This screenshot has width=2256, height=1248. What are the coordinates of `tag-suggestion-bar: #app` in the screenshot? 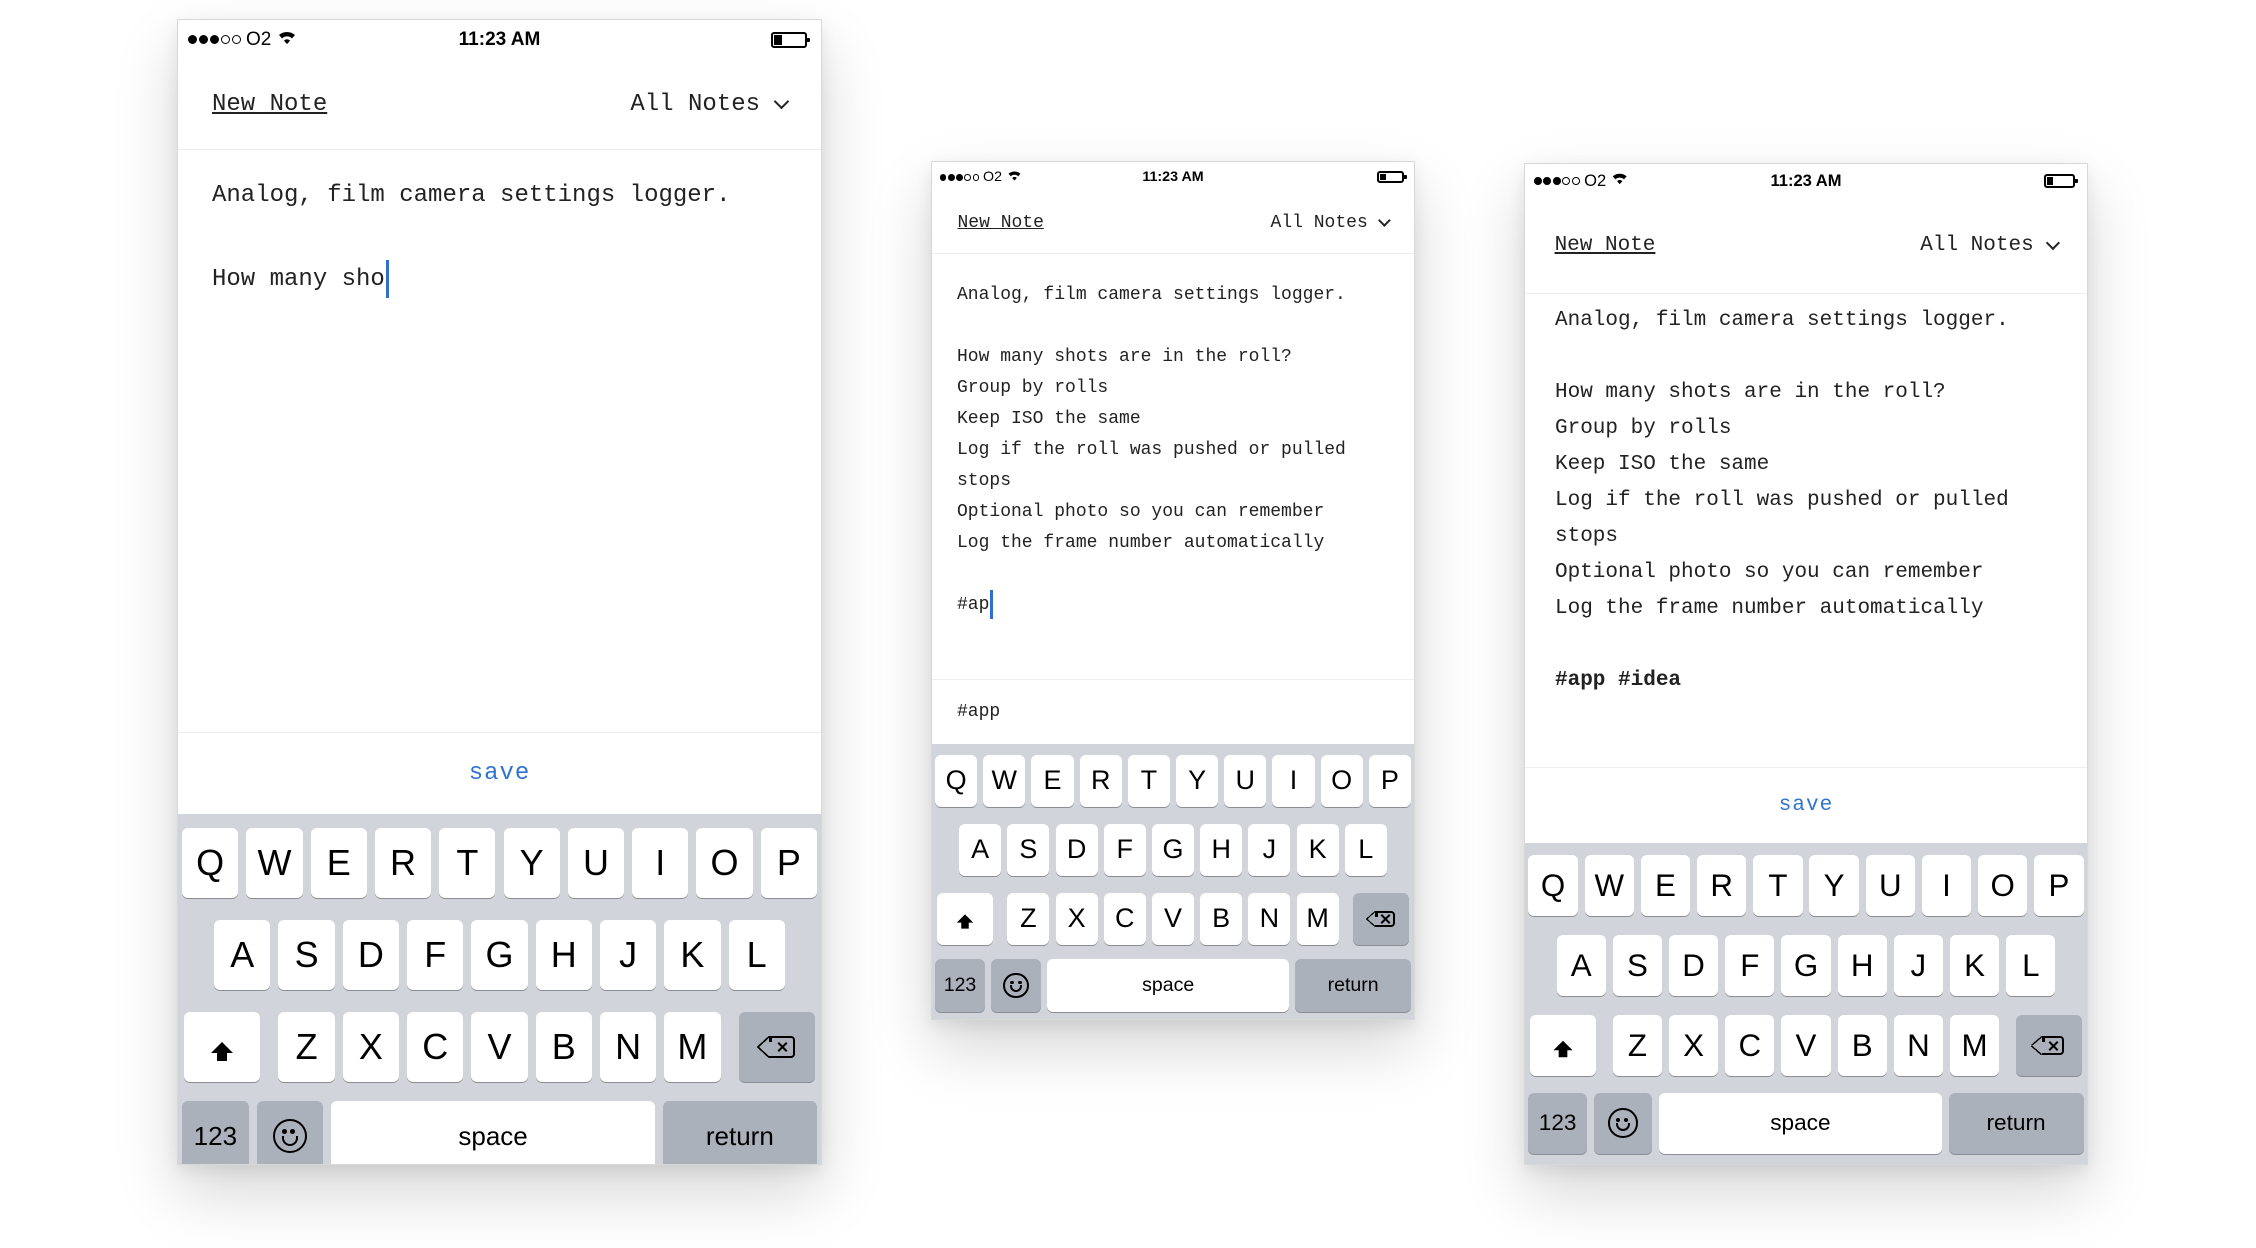 It's located at (1173, 711).